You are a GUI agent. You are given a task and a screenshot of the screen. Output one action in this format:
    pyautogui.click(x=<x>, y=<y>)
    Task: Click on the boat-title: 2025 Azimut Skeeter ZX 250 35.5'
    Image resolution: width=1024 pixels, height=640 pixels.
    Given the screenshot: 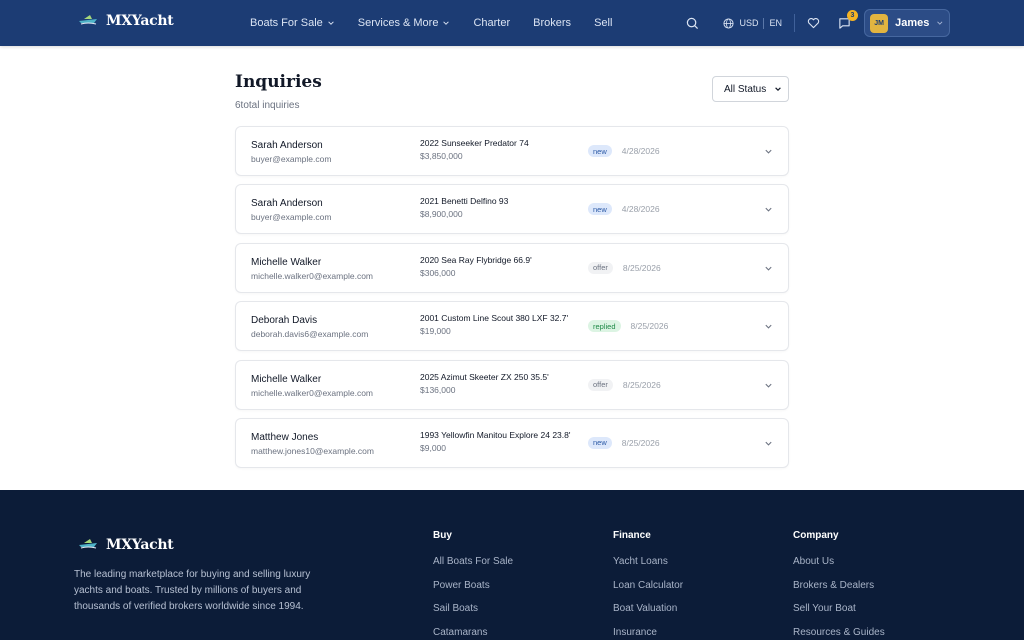 What is the action you would take?
    pyautogui.click(x=484, y=376)
    